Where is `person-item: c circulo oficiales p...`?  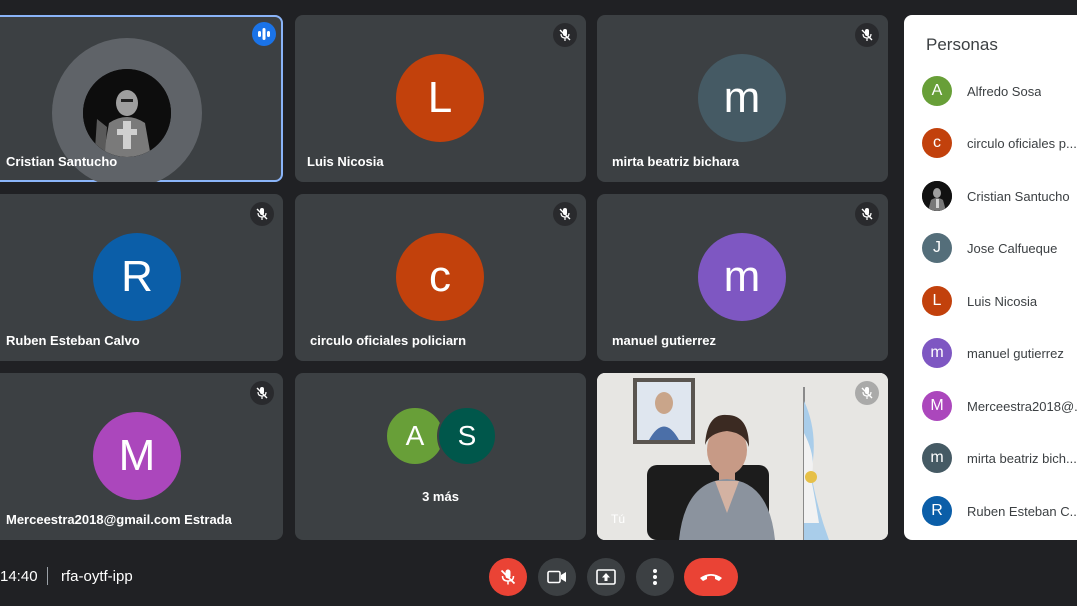 person-item: c circulo oficiales p... is located at coordinates (999, 143).